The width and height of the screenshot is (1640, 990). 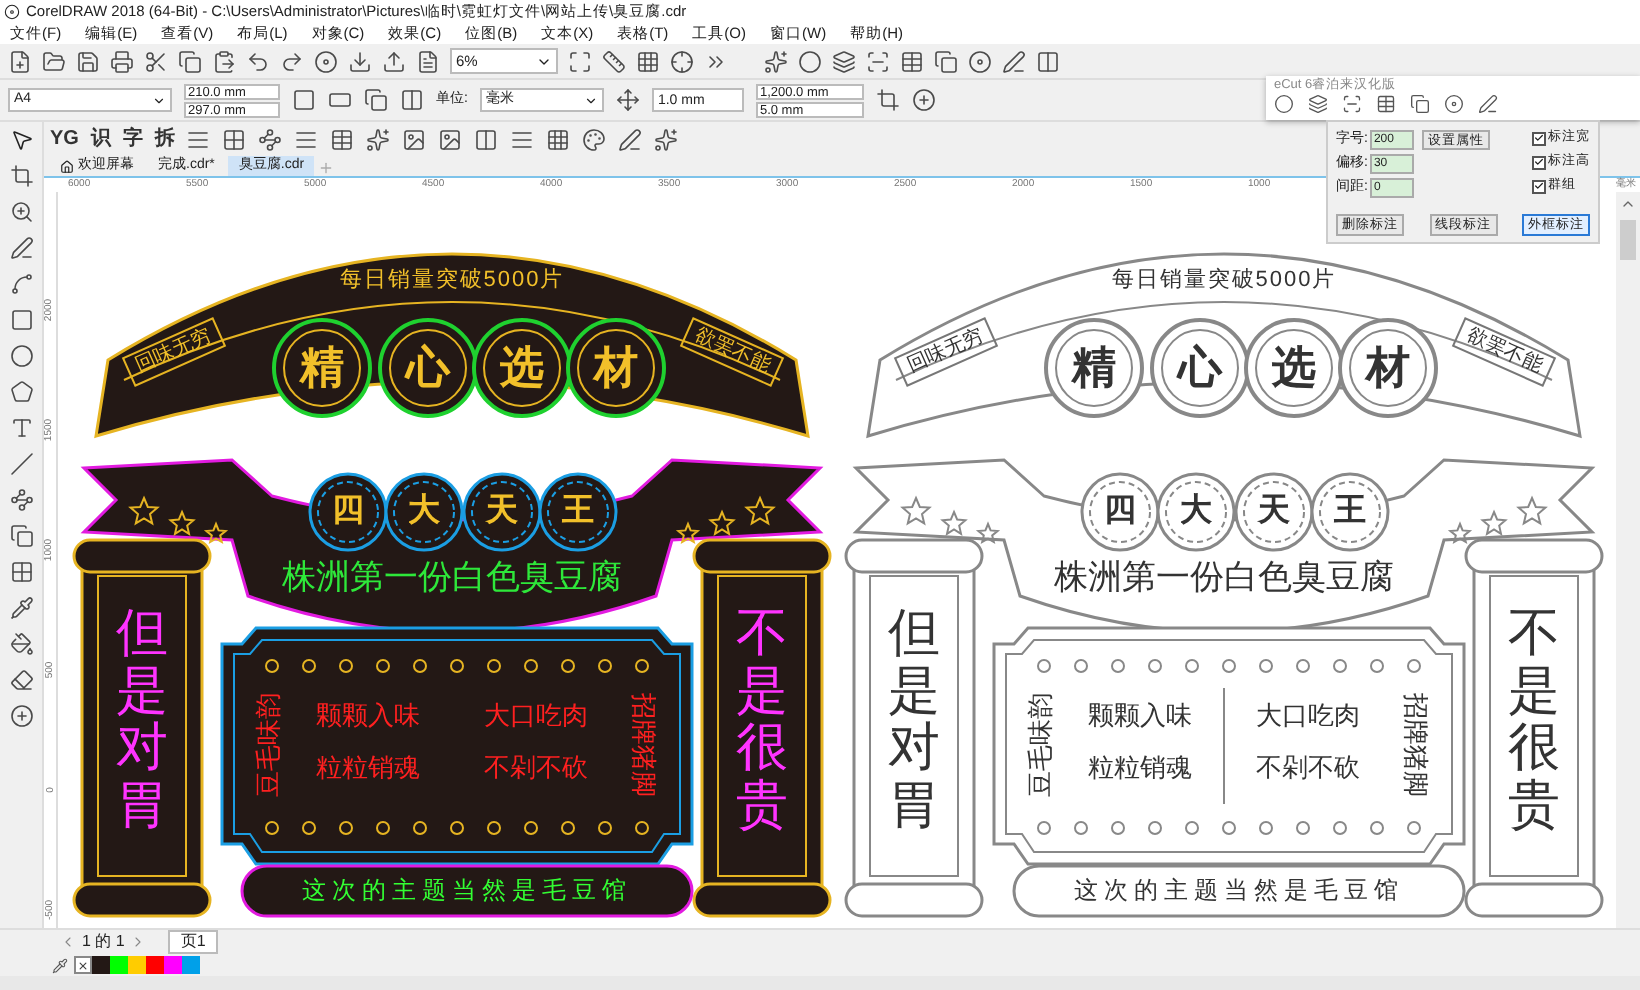 I want to click on zoom-icon, so click(x=21, y=212).